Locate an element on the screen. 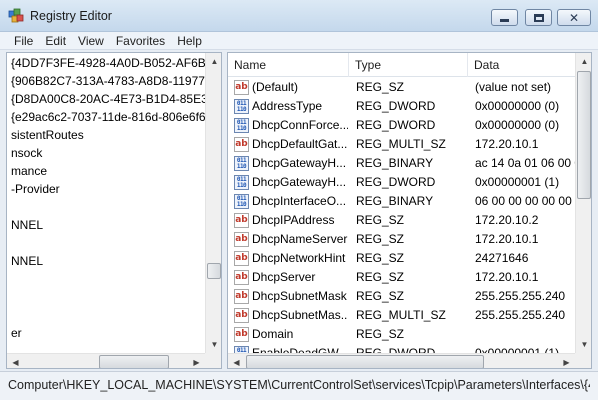 This screenshot has height=400, width=598. tree-node: -Provider is located at coordinates (35, 189).